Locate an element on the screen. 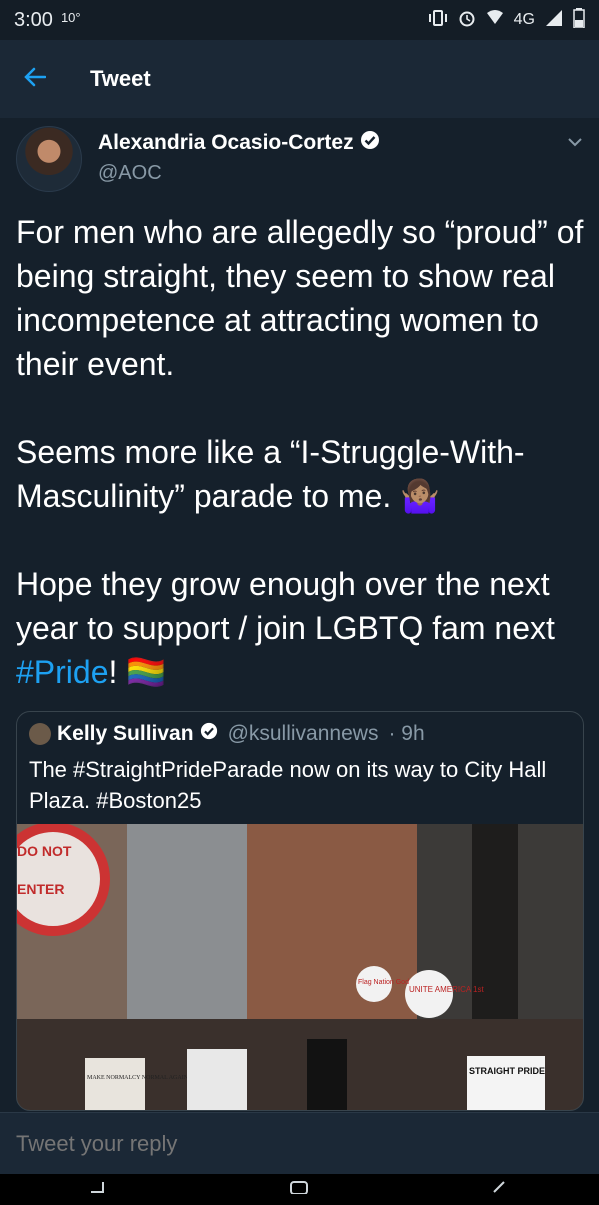 The image size is (599, 1205). page-title: Tweet is located at coordinates (120, 78).